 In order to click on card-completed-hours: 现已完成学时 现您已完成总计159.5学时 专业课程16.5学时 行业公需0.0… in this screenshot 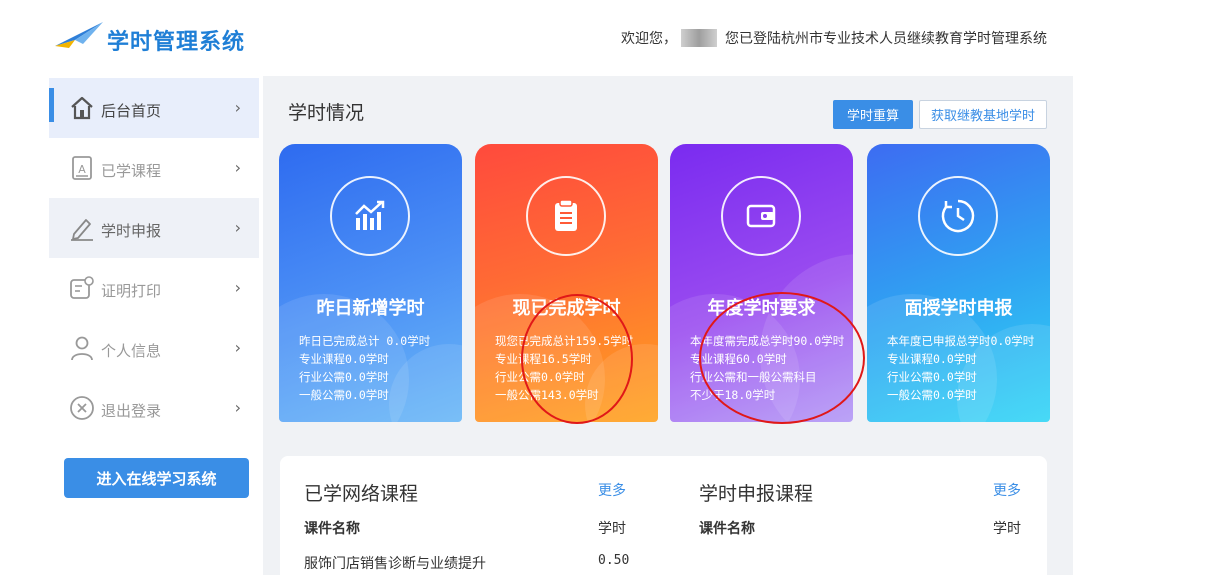, I will do `click(566, 283)`.